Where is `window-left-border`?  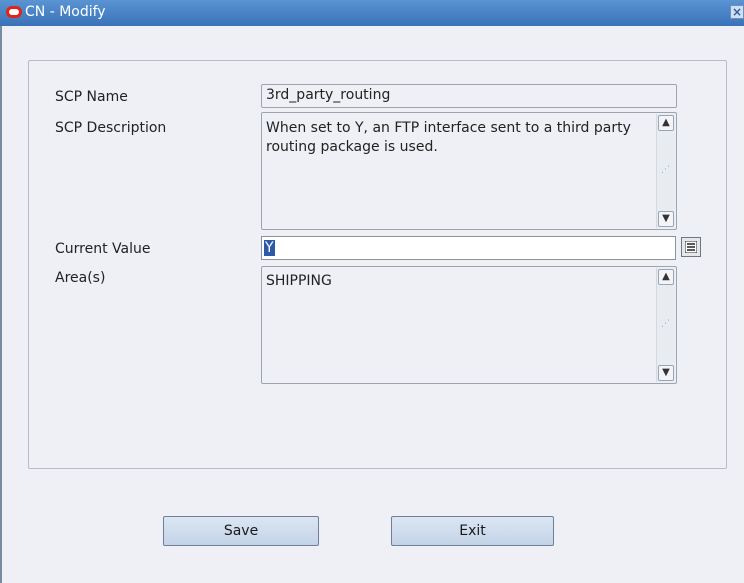 window-left-border is located at coordinates (1, 304).